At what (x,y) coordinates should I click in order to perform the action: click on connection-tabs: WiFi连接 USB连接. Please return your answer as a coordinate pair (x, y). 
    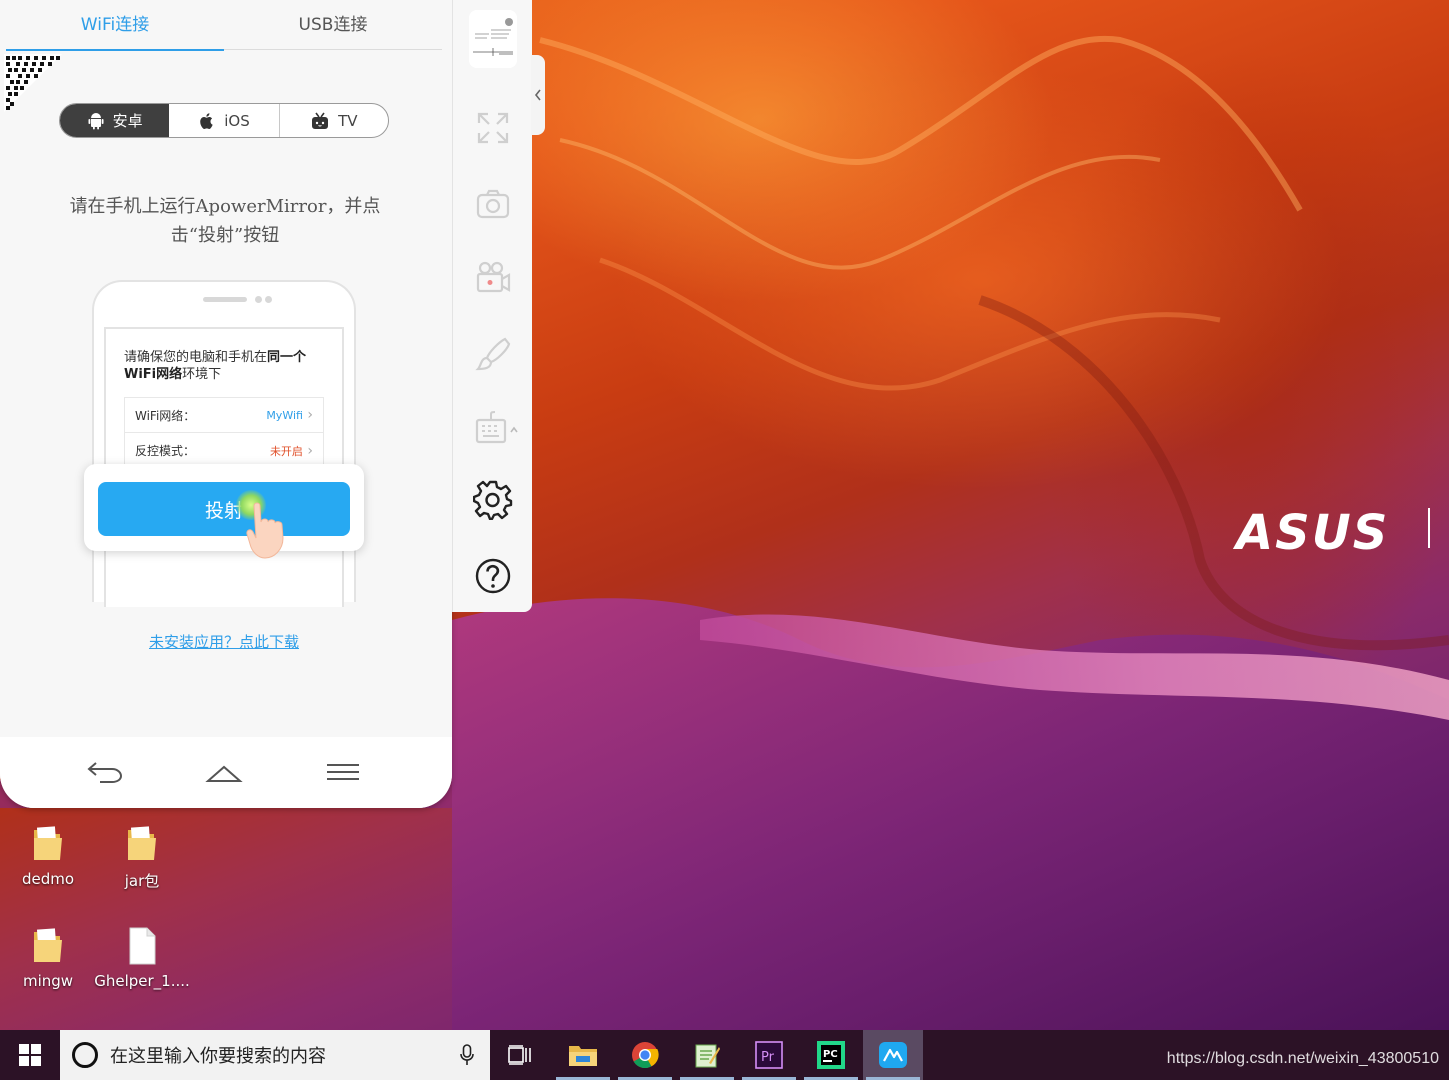
    Looking at the image, I should click on (224, 25).